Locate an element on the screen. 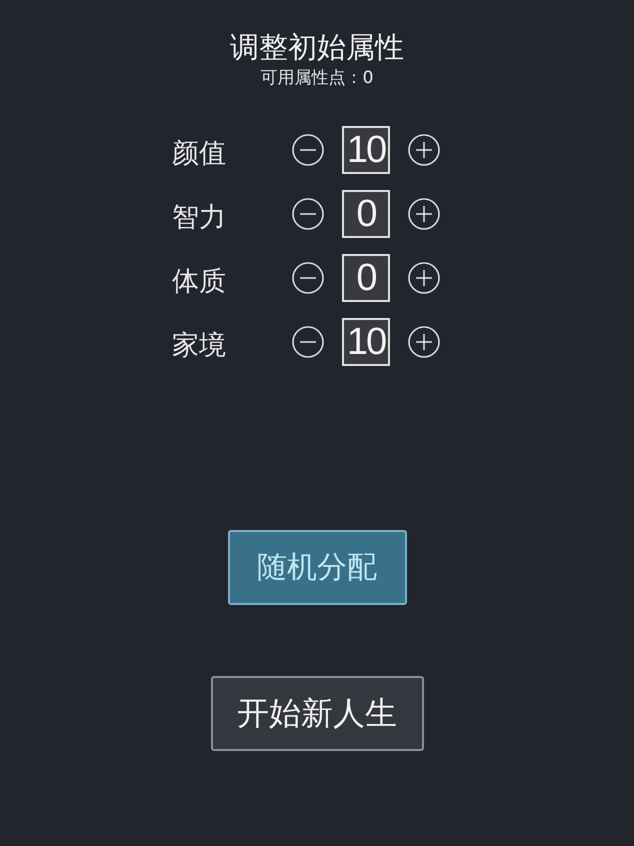  random-assign-button: 随机分配 is located at coordinates (317, 567).